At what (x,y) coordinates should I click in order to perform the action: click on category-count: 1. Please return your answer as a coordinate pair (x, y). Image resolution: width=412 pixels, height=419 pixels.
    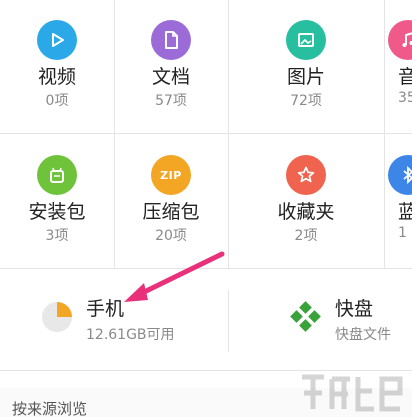
    Looking at the image, I should click on (405, 233).